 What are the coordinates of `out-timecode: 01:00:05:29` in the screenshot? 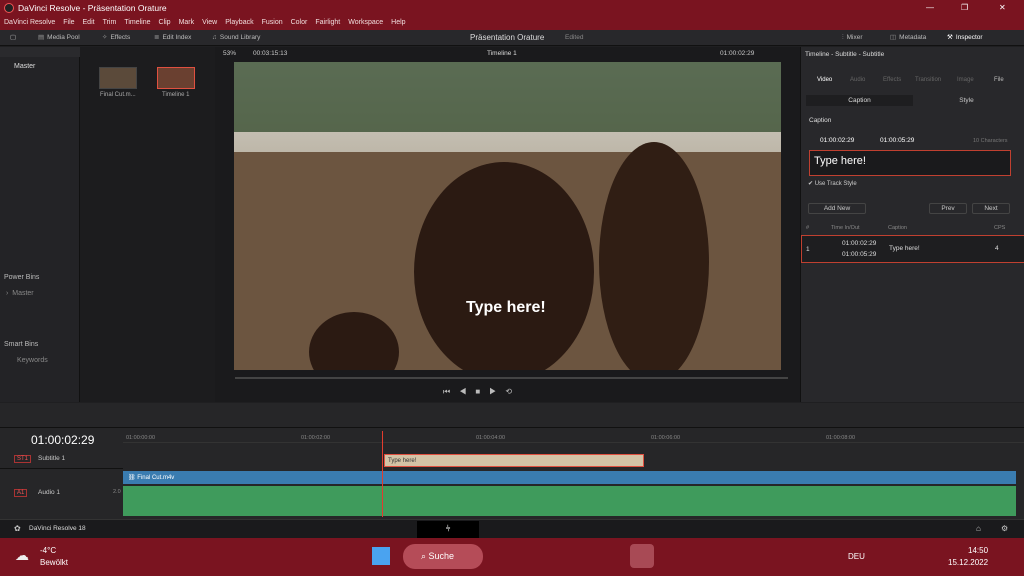 It's located at (897, 140).